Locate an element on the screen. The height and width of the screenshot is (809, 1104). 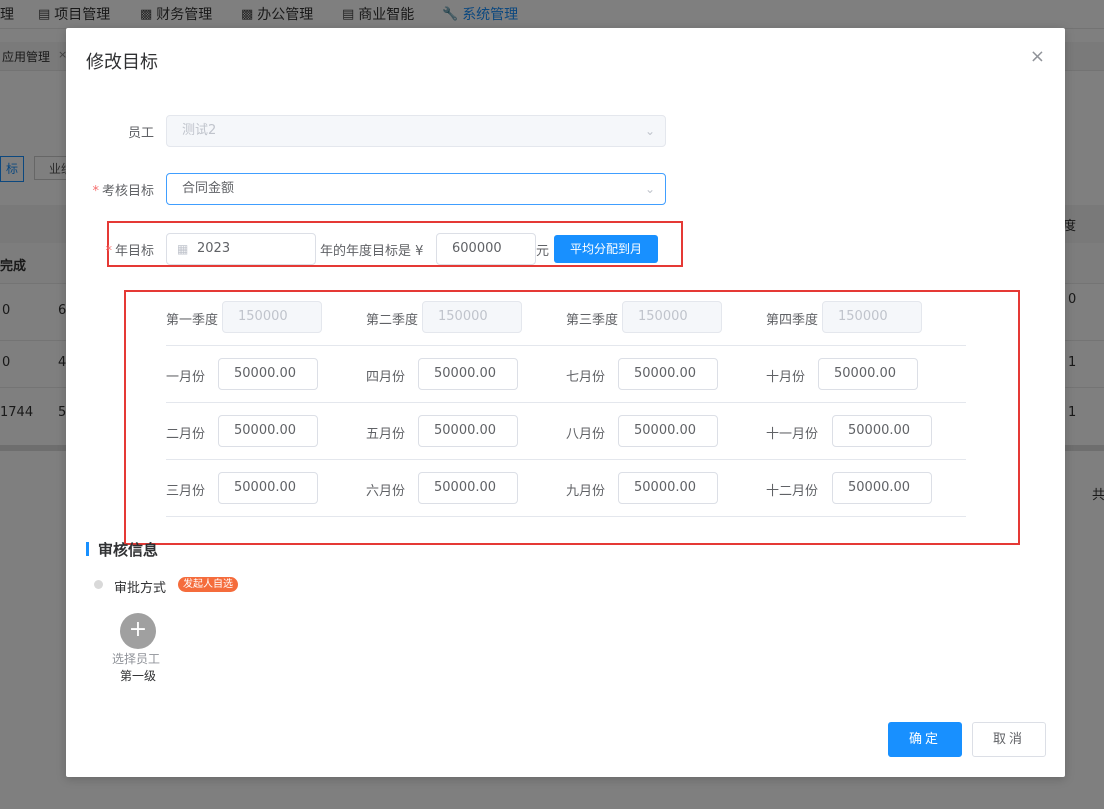
calendar-icon: ▦ is located at coordinates (183, 249).